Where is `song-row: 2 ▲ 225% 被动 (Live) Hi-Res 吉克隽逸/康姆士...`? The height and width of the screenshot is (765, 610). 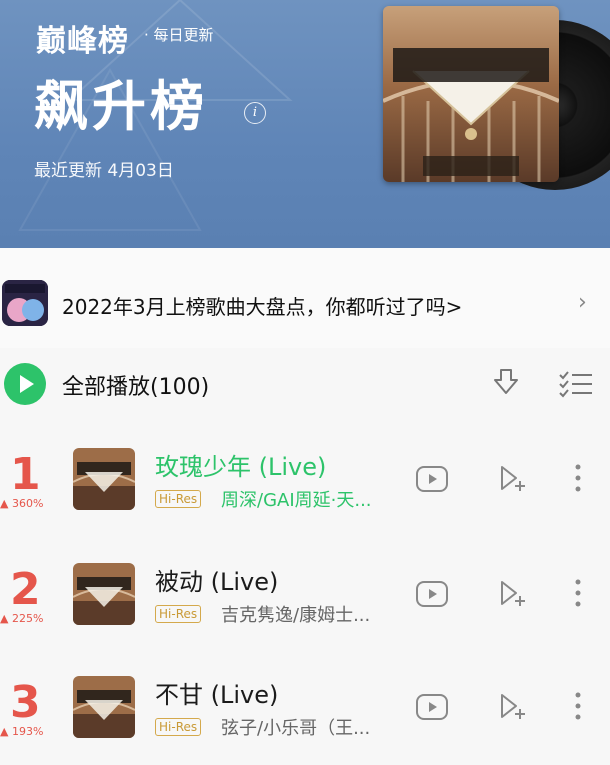
song-row: 2 ▲ 225% 被动 (Live) Hi-Res 吉克隽逸/康姆士... is located at coordinates (305, 590).